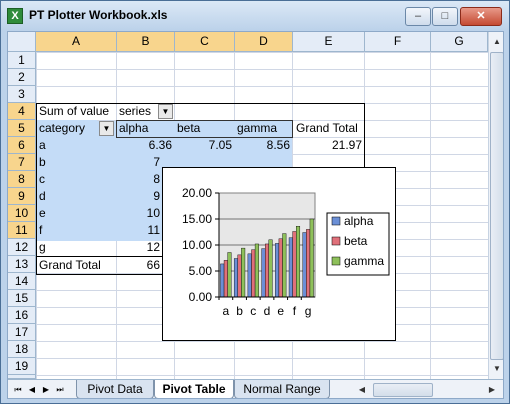 Image resolution: width=510 pixels, height=404 pixels. I want to click on row-header-15: 15, so click(22, 298).